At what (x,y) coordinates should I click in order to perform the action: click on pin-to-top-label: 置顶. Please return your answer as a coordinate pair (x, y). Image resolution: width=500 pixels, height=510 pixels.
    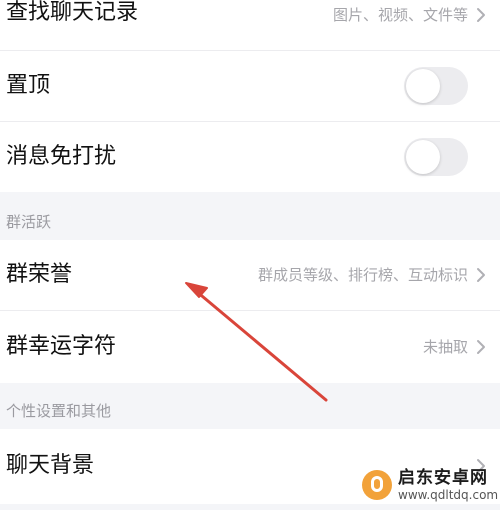
    Looking at the image, I should click on (28, 85).